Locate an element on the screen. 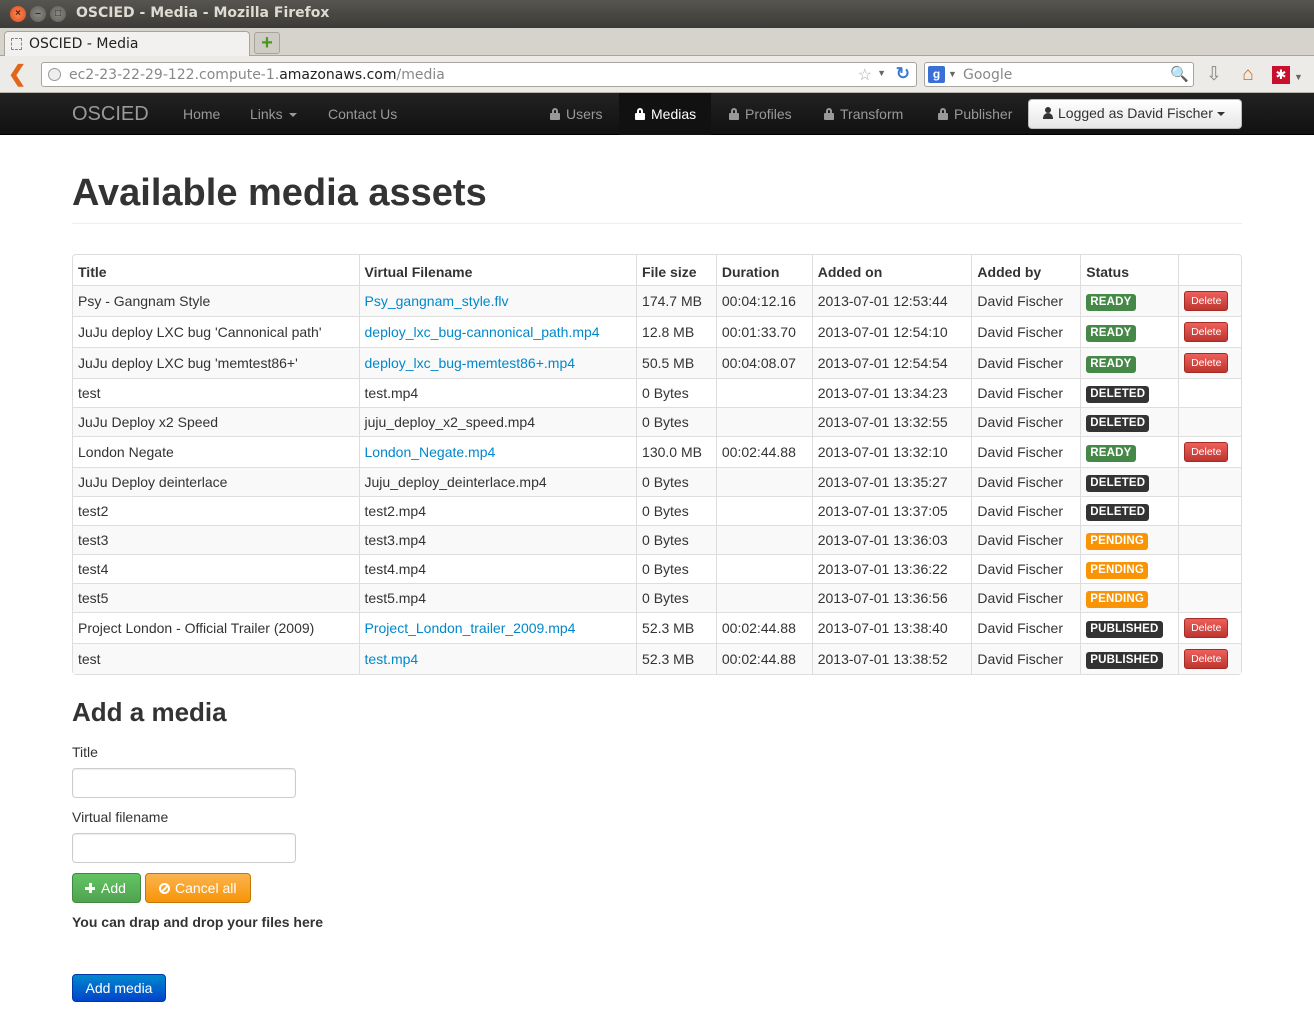 The image size is (1314, 1026). nav-contact: Contact Us is located at coordinates (362, 114).